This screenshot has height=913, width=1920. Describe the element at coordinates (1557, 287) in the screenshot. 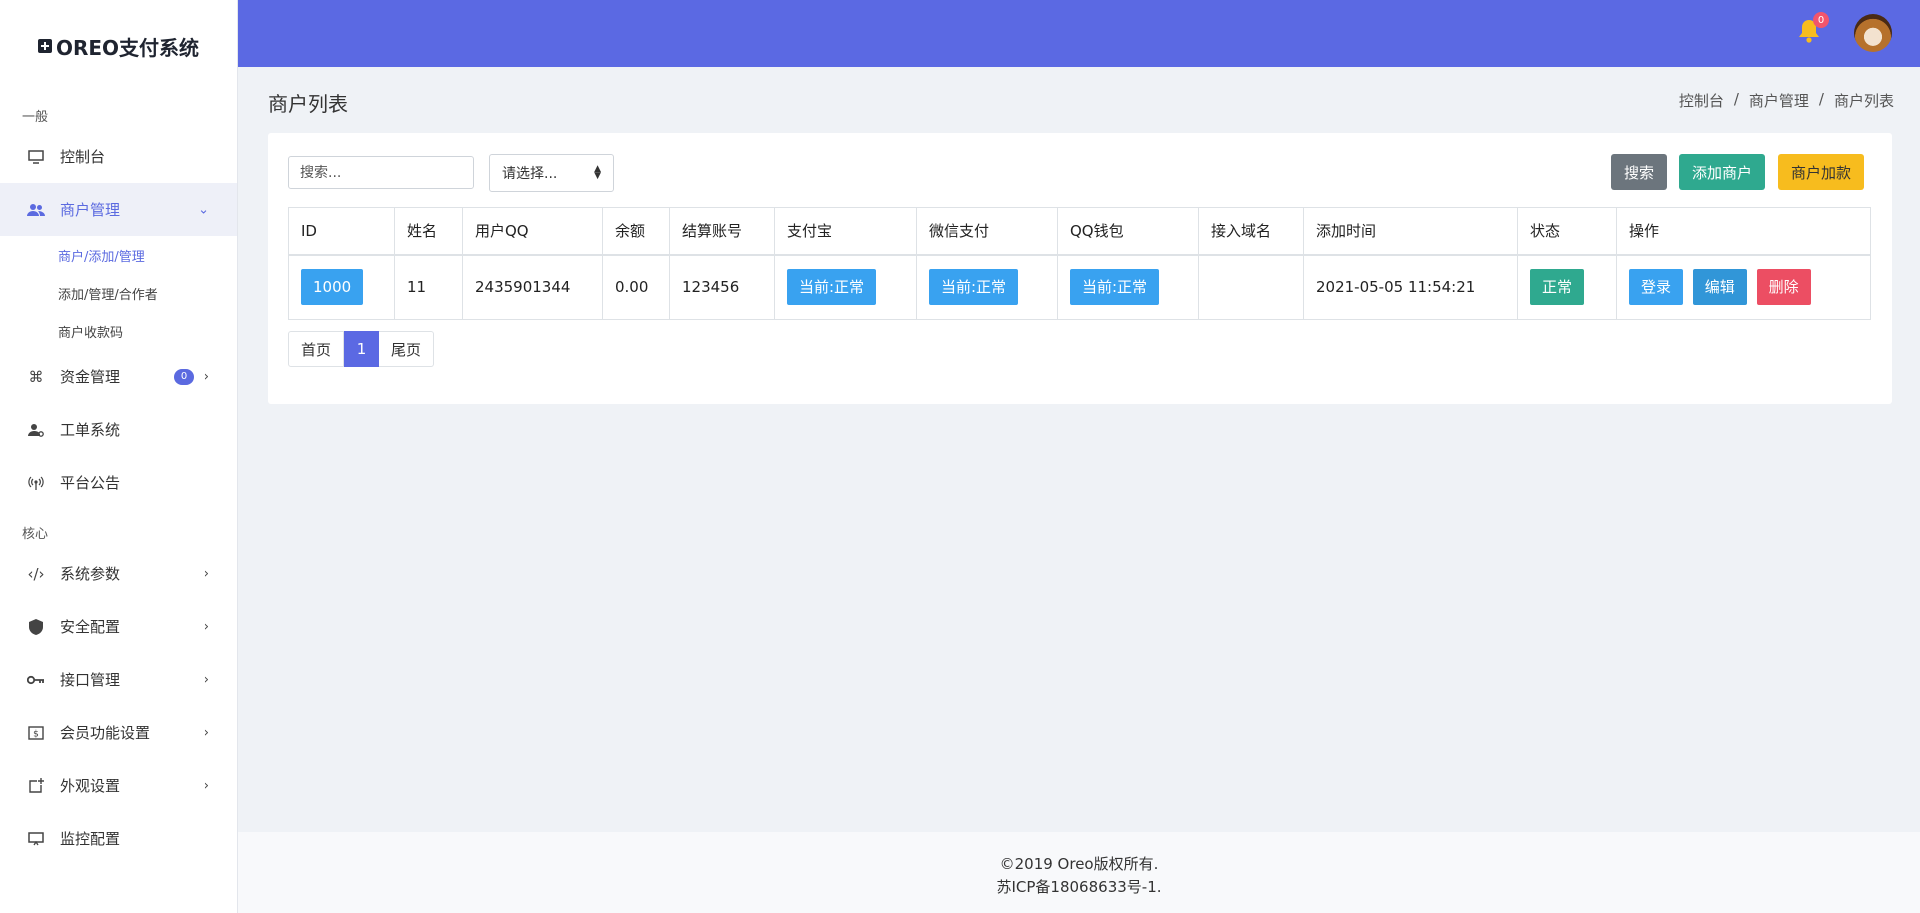

I see `status-badge: 正常` at that location.